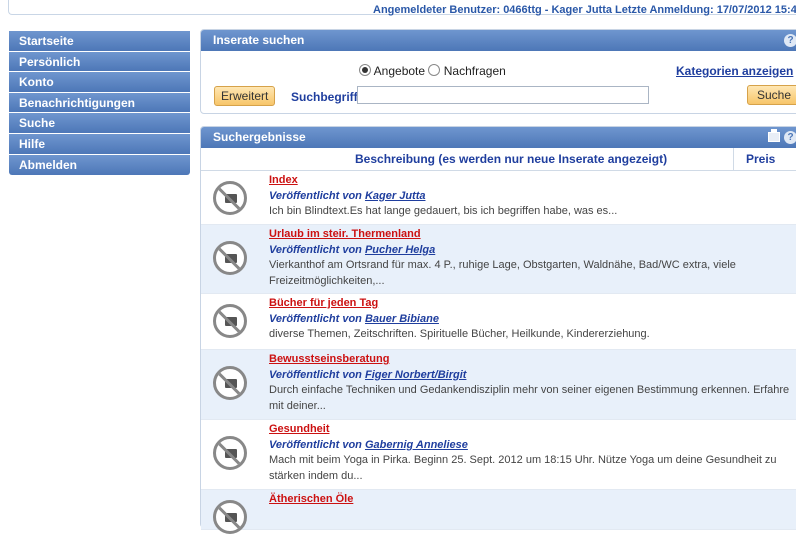  What do you see at coordinates (352, 249) in the screenshot?
I see `result-publisher: Veröffentlicht von Pucher Helga` at bounding box center [352, 249].